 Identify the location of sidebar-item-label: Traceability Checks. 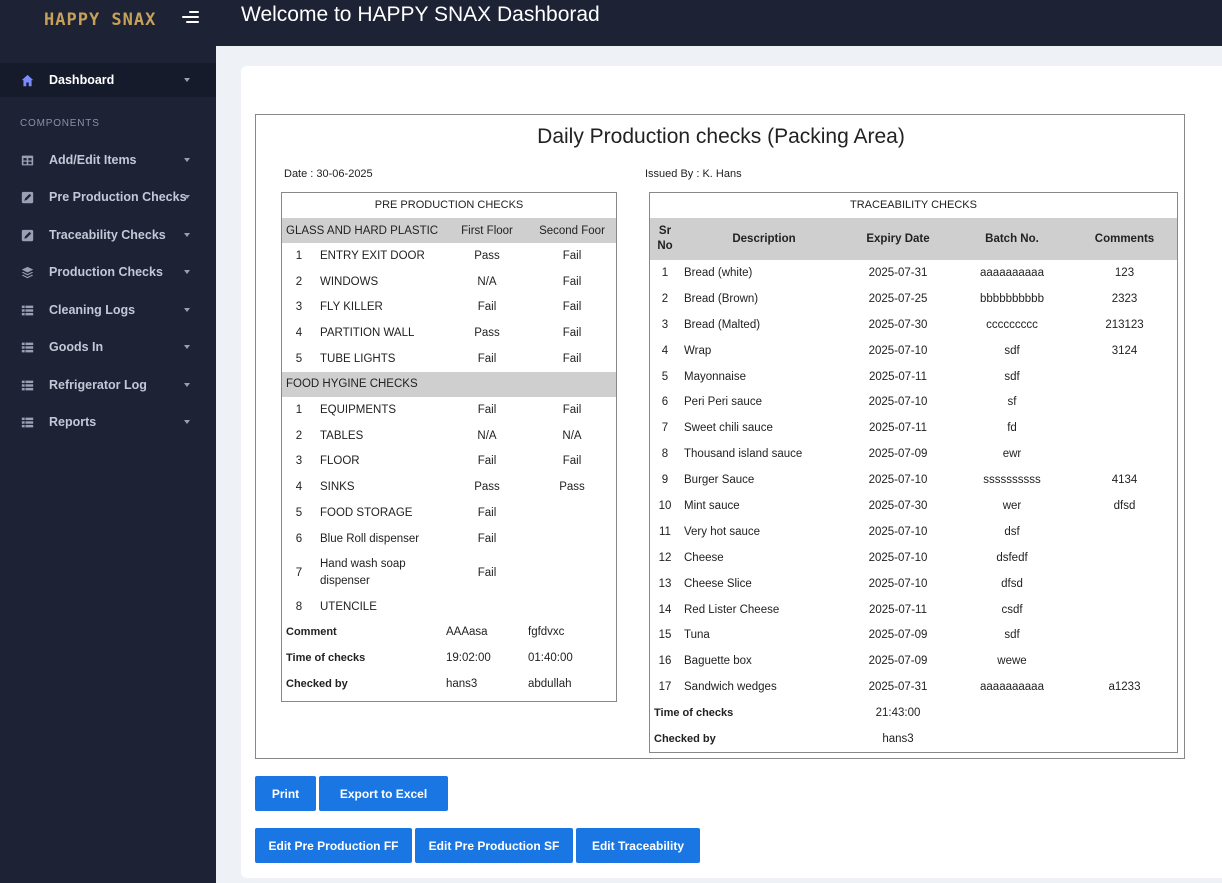
(107, 235).